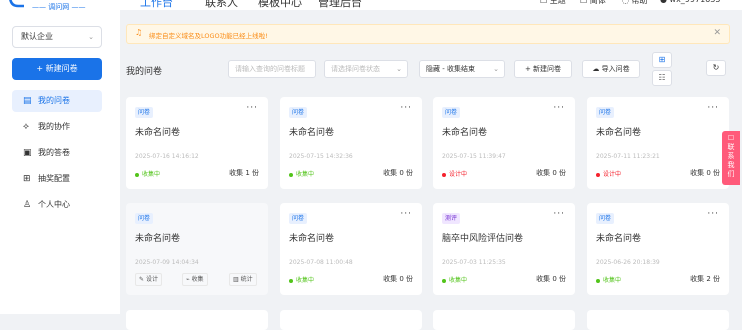 This screenshot has height=330, width=742. I want to click on cloud-upload-icon: ☁, so click(596, 69).